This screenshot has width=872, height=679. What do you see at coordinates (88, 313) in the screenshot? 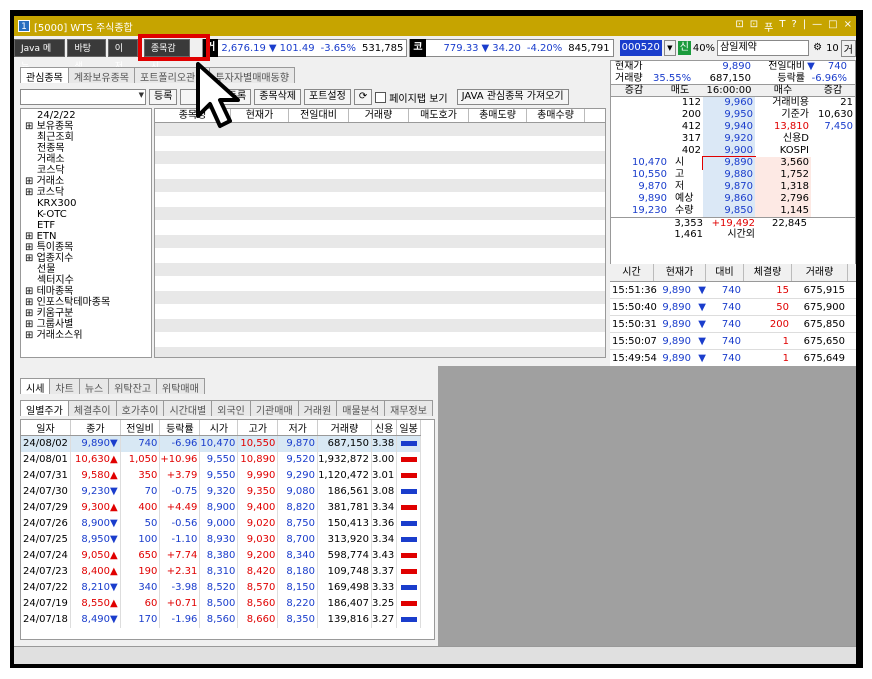
I see `tree-item: ⊞ 키움구분` at bounding box center [88, 313].